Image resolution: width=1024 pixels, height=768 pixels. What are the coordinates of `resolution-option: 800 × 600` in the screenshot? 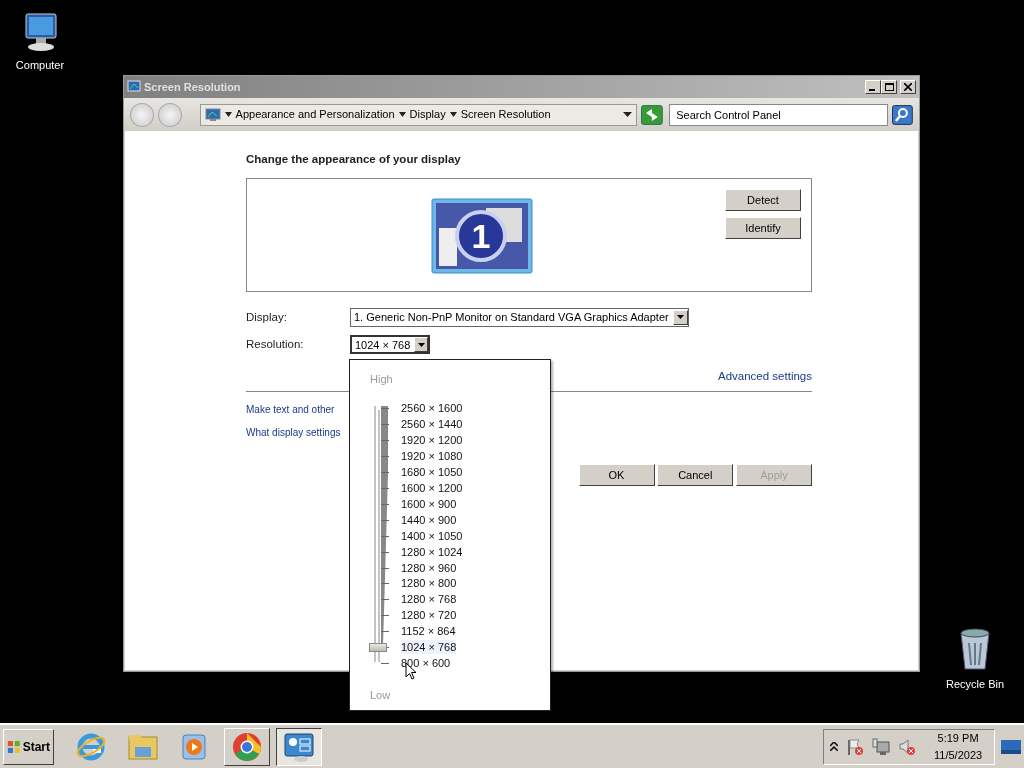 It's located at (426, 663).